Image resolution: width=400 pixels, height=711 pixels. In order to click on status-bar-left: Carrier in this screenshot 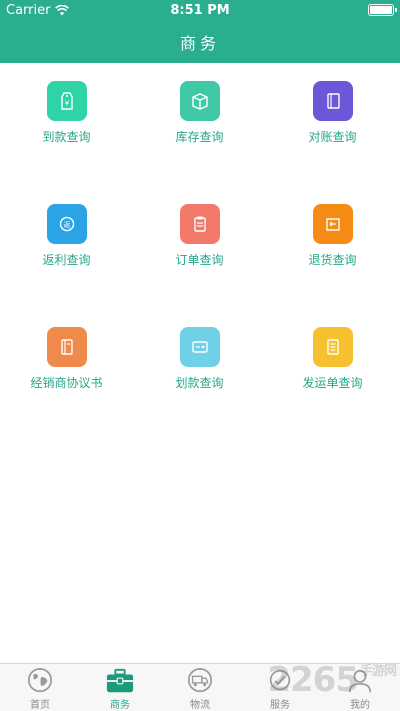, I will do `click(38, 10)`.